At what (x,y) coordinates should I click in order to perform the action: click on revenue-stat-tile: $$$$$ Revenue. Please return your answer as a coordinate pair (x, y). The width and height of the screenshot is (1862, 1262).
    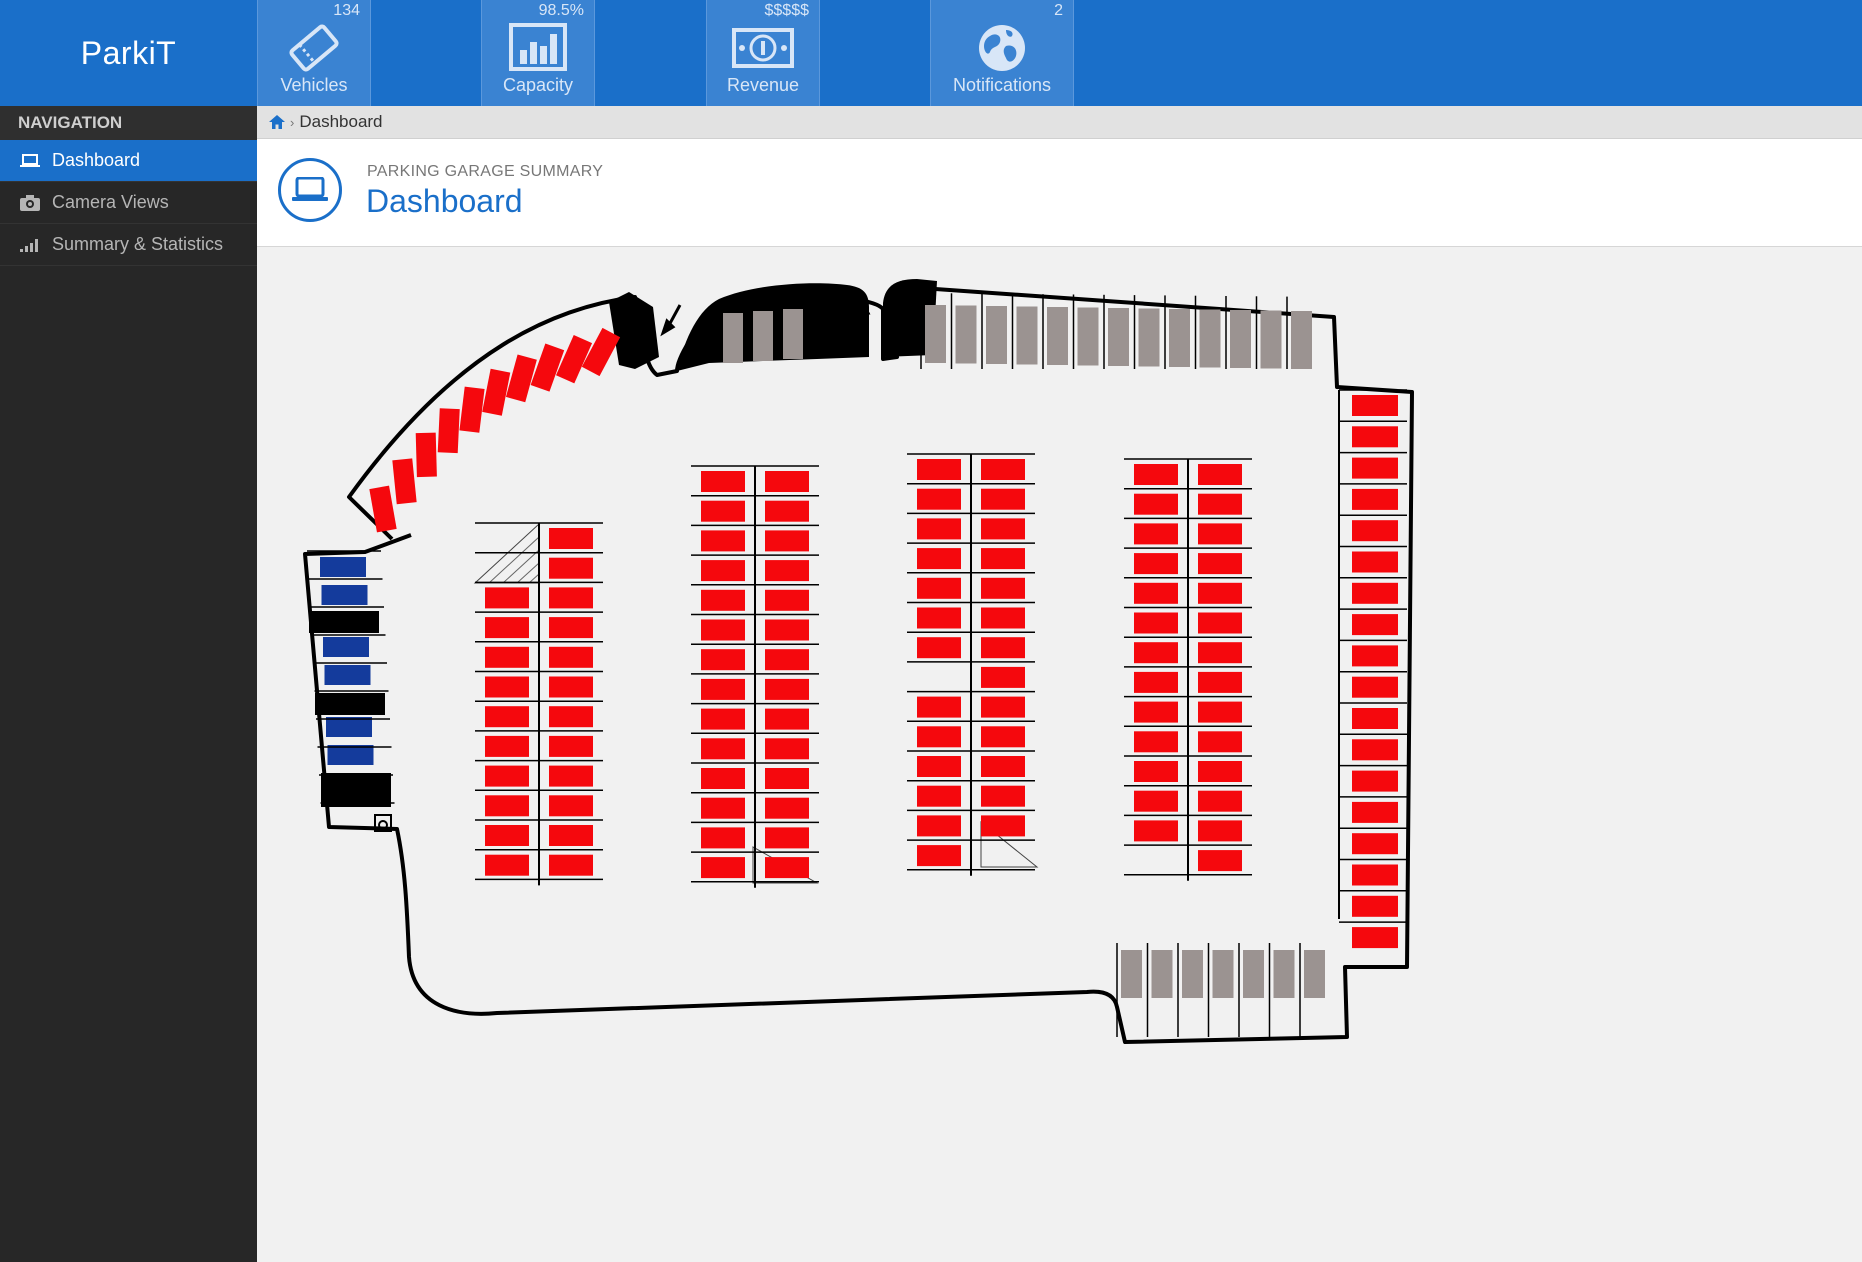
    Looking at the image, I should click on (763, 53).